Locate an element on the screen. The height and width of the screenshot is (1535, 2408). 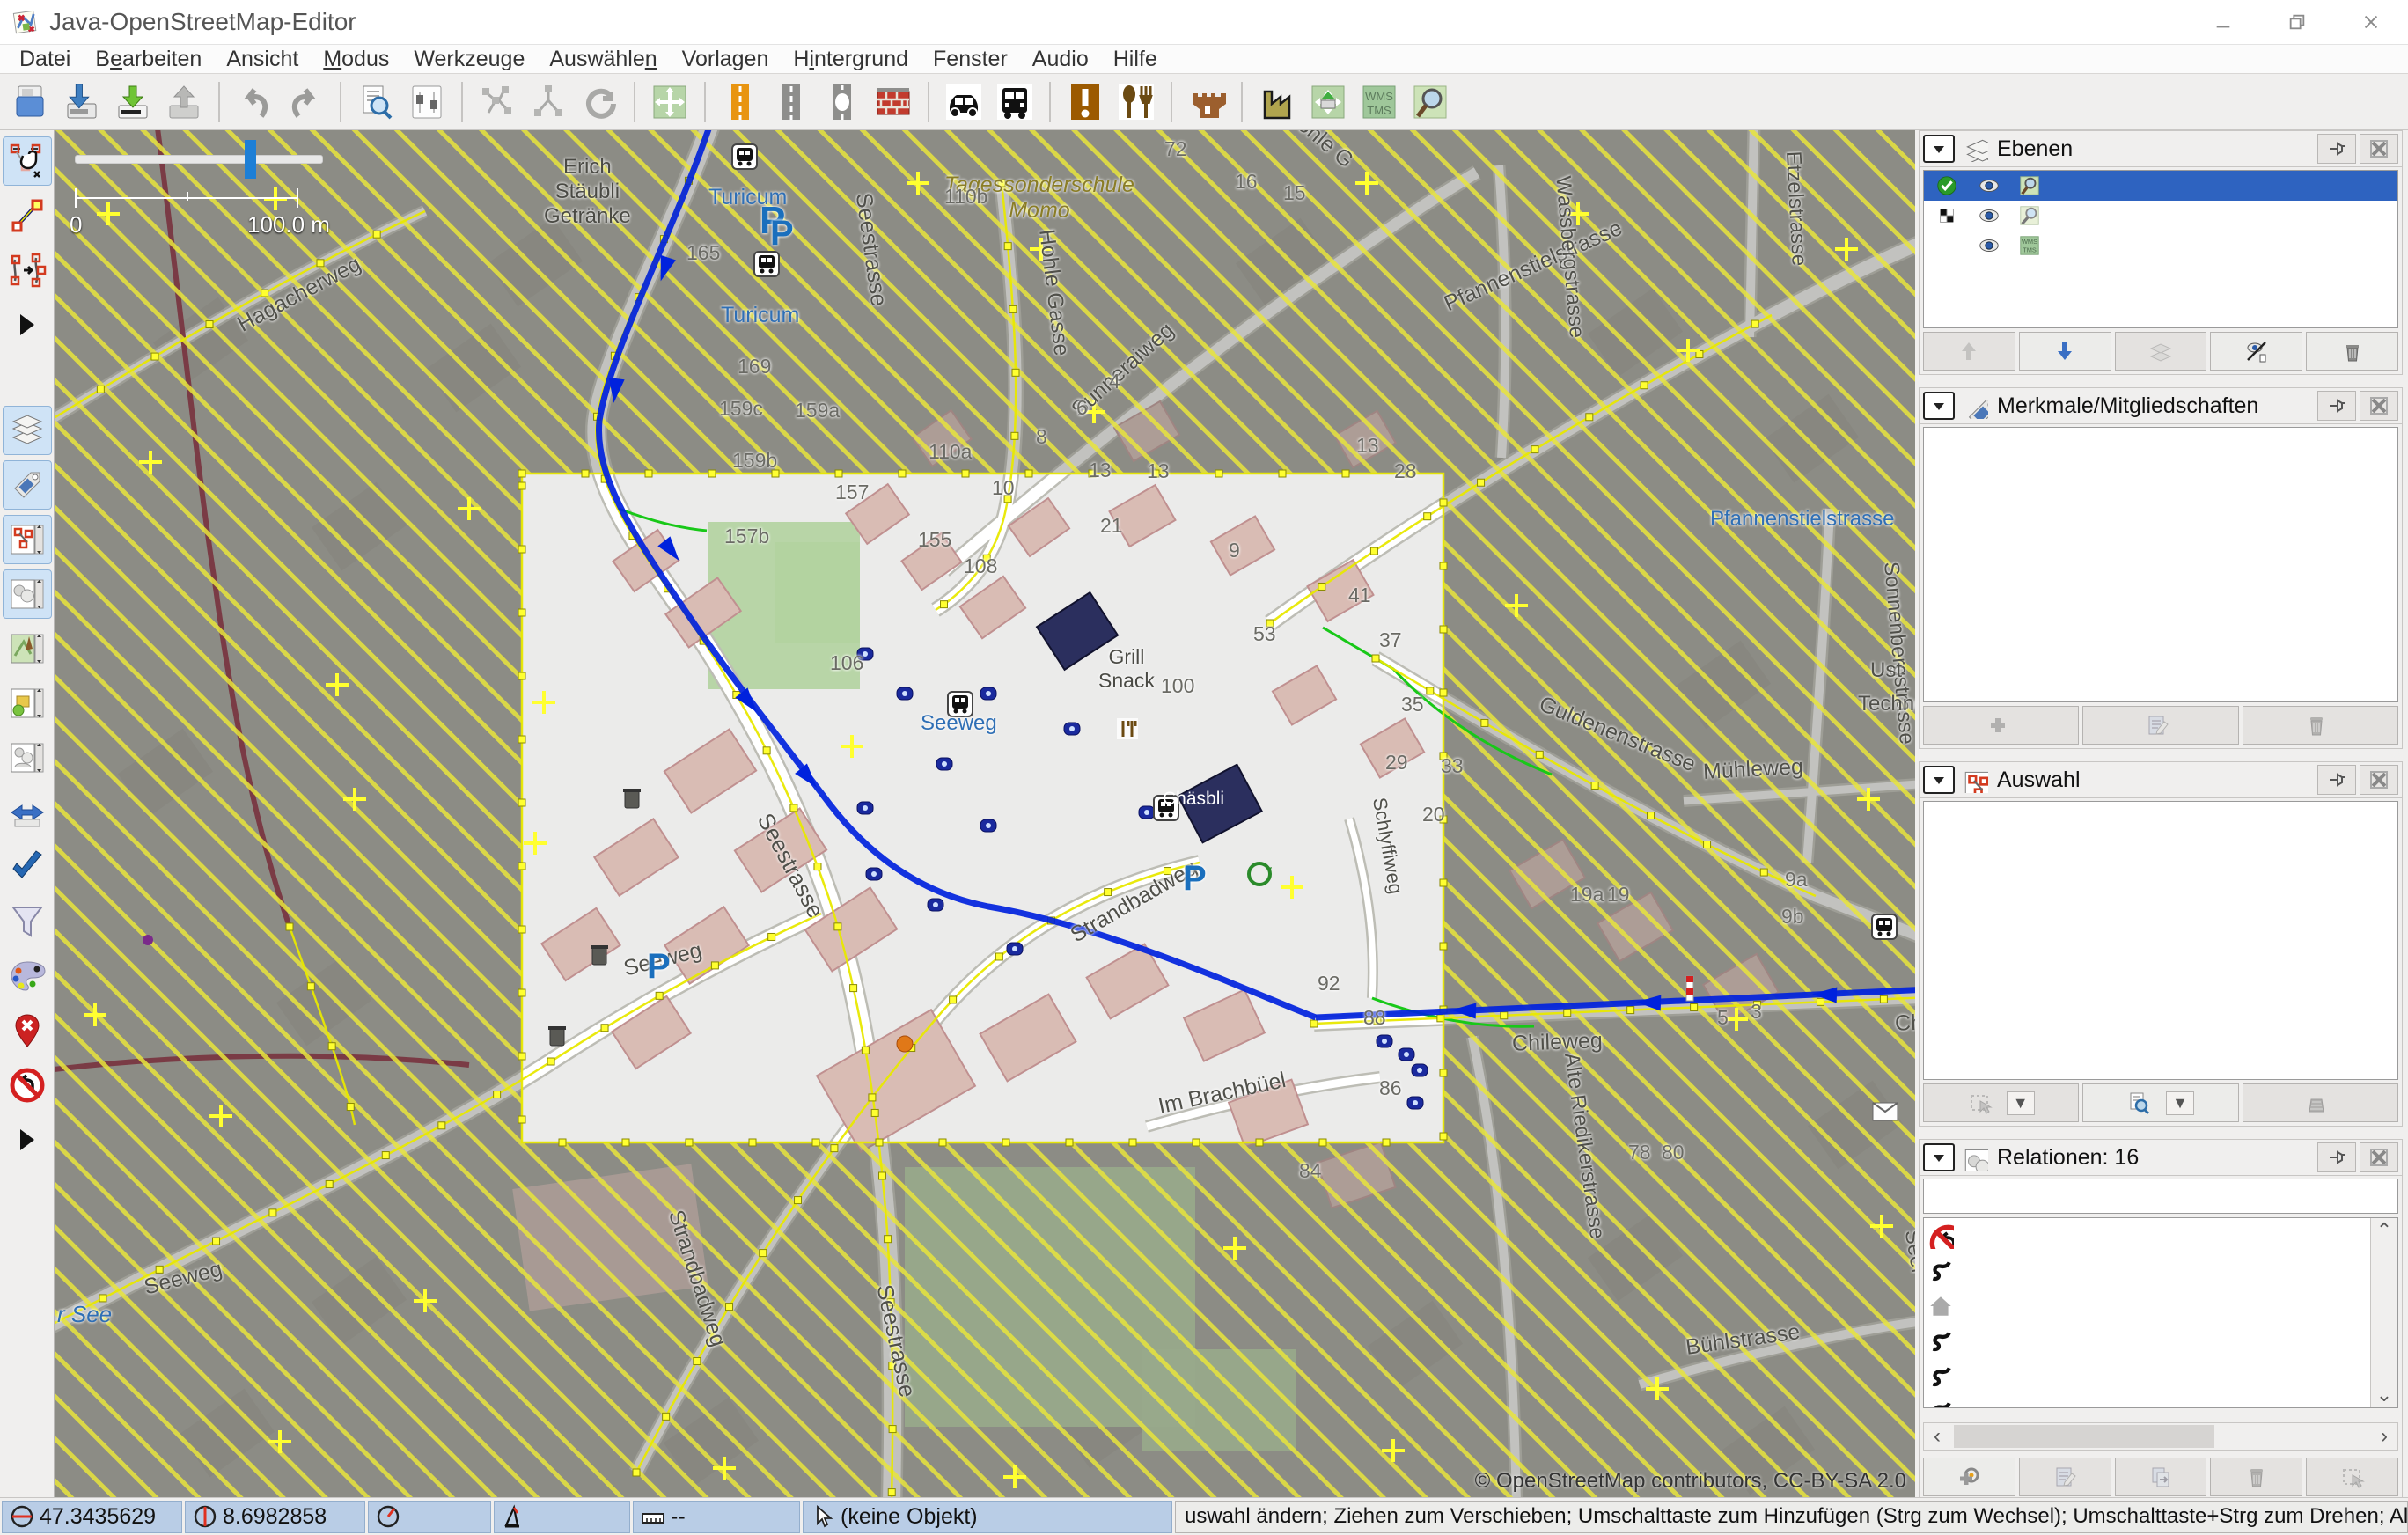
map-download-button is located at coordinates (1328, 102).